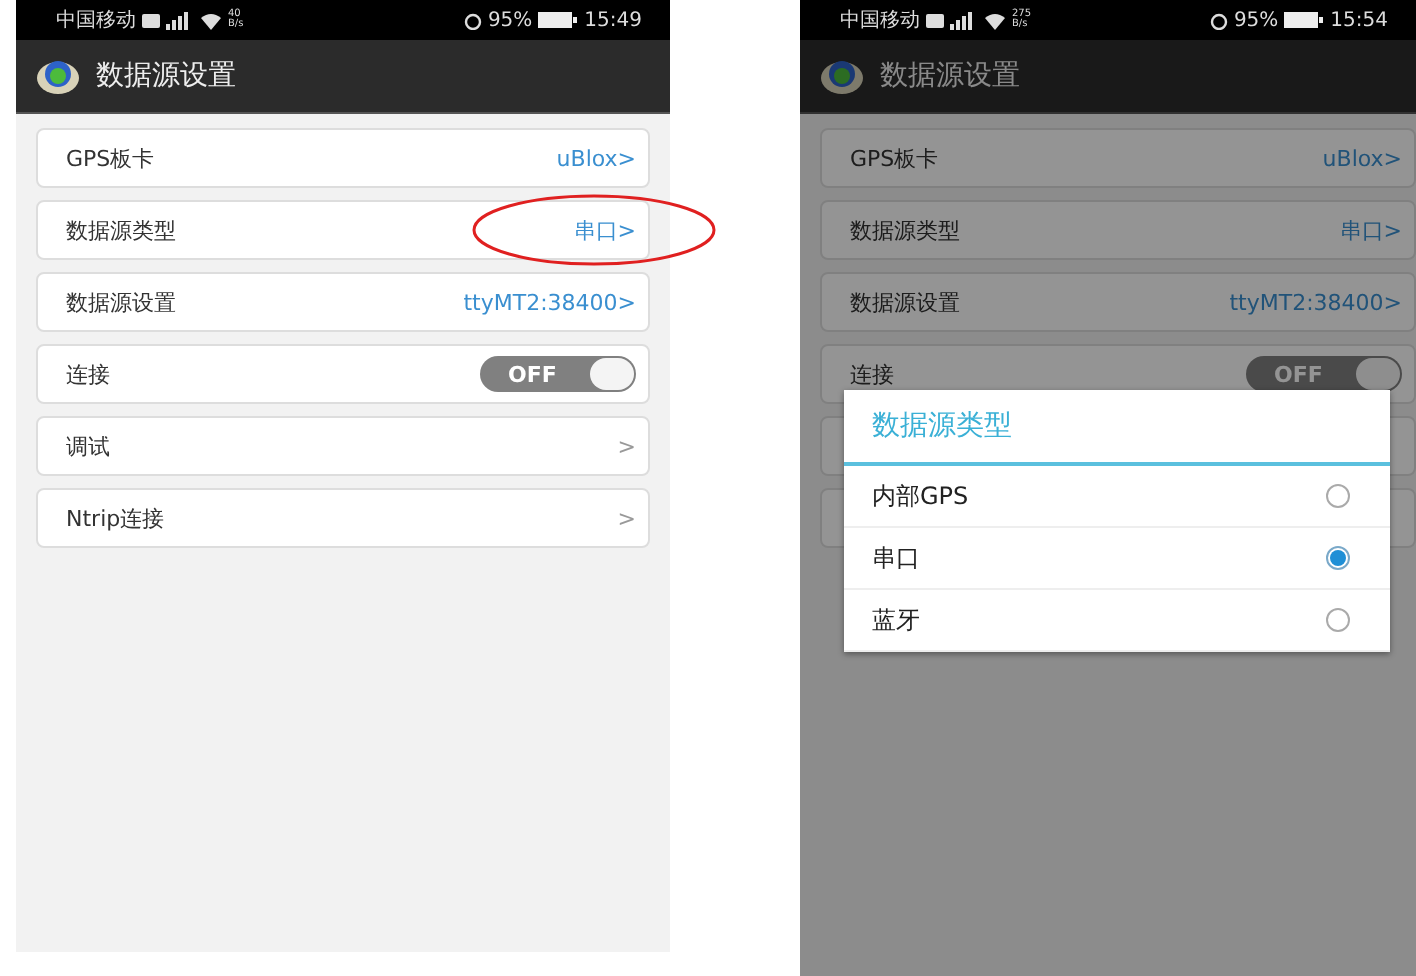 This screenshot has height=976, width=1416. Describe the element at coordinates (1117, 497) in the screenshot. I see `dialog-option: 内部GPS` at that location.